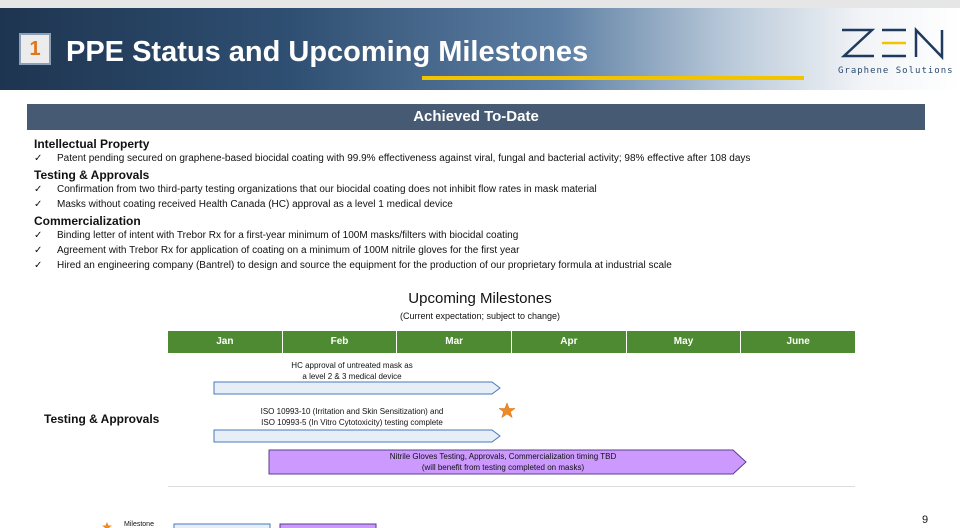  I want to click on legend-blue-bar, so click(222, 525).